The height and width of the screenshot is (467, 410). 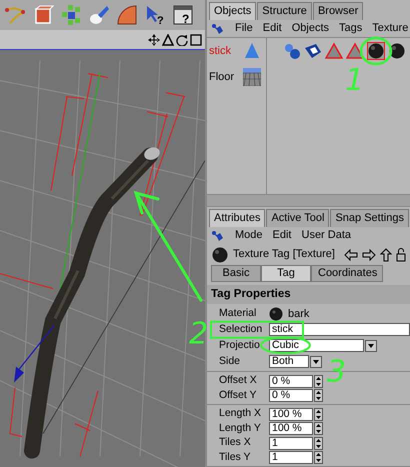 What do you see at coordinates (235, 442) in the screenshot?
I see `field-label: Tiles X` at bounding box center [235, 442].